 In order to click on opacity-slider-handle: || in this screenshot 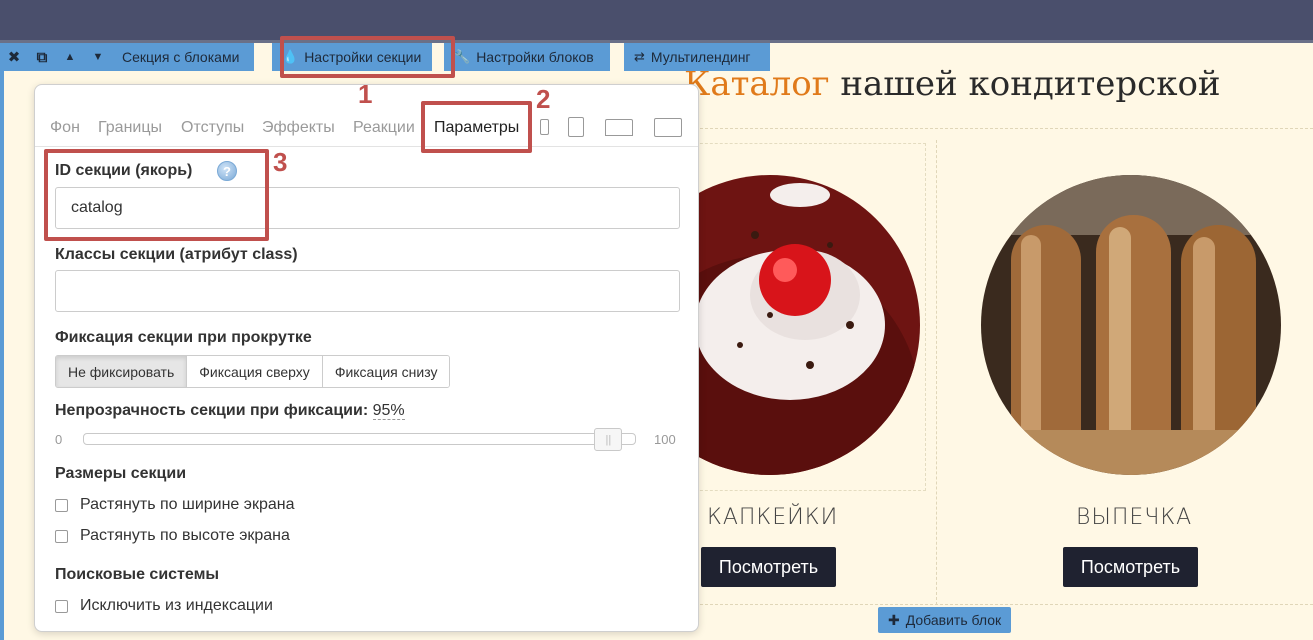, I will do `click(608, 439)`.